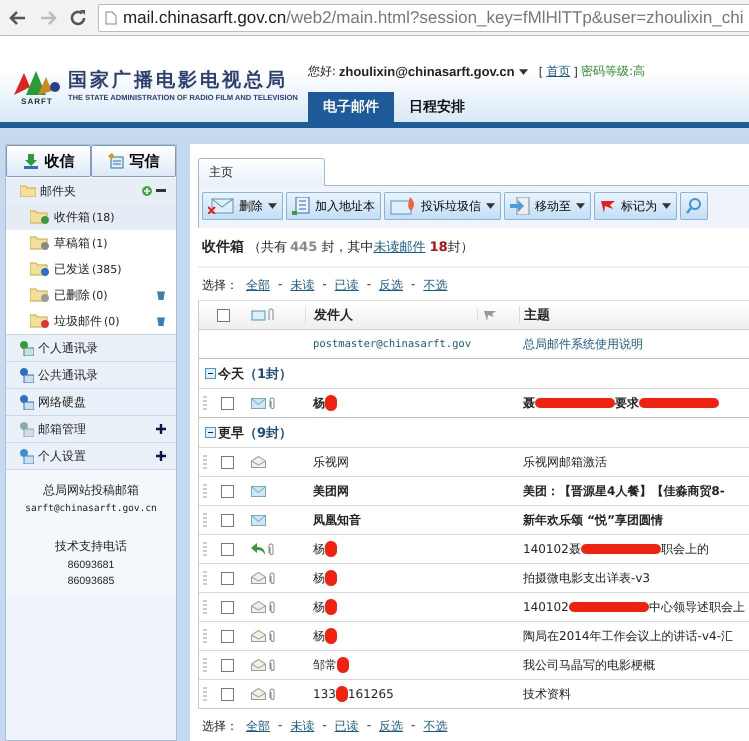 The width and height of the screenshot is (749, 741). What do you see at coordinates (474, 548) in the screenshot?
I see `mail-row: 杨 140102聂 职会上的` at bounding box center [474, 548].